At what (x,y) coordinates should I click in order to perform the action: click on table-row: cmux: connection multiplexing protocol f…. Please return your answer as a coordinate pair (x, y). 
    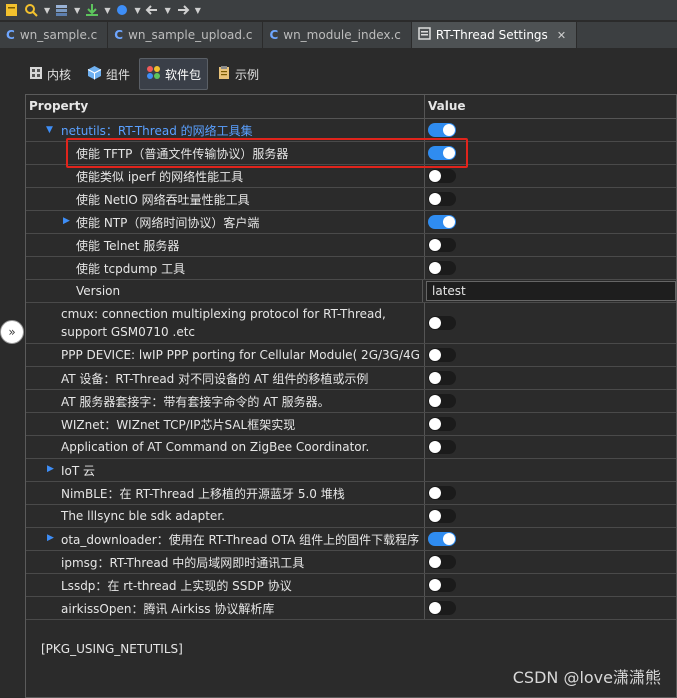
    Looking at the image, I should click on (351, 323).